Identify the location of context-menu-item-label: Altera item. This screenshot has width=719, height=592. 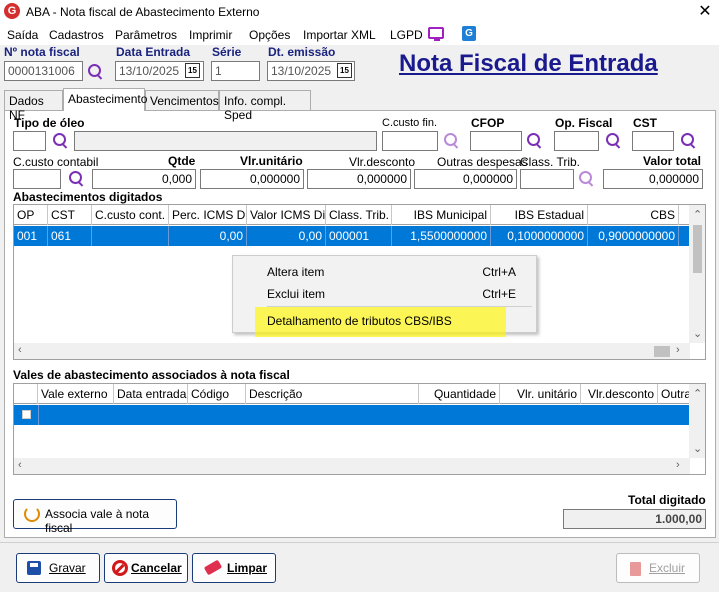
(296, 272).